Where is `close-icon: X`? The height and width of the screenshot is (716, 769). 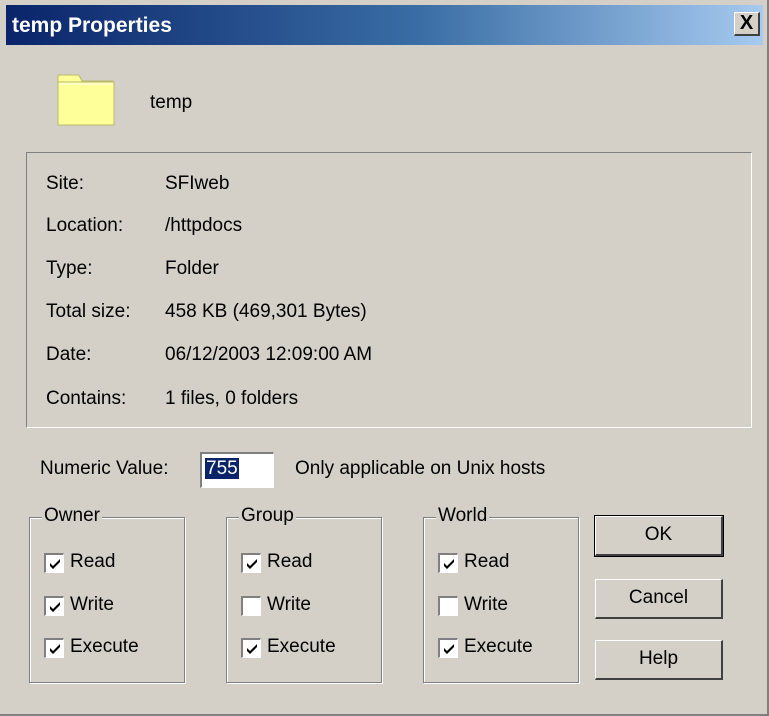 close-icon: X is located at coordinates (746, 23).